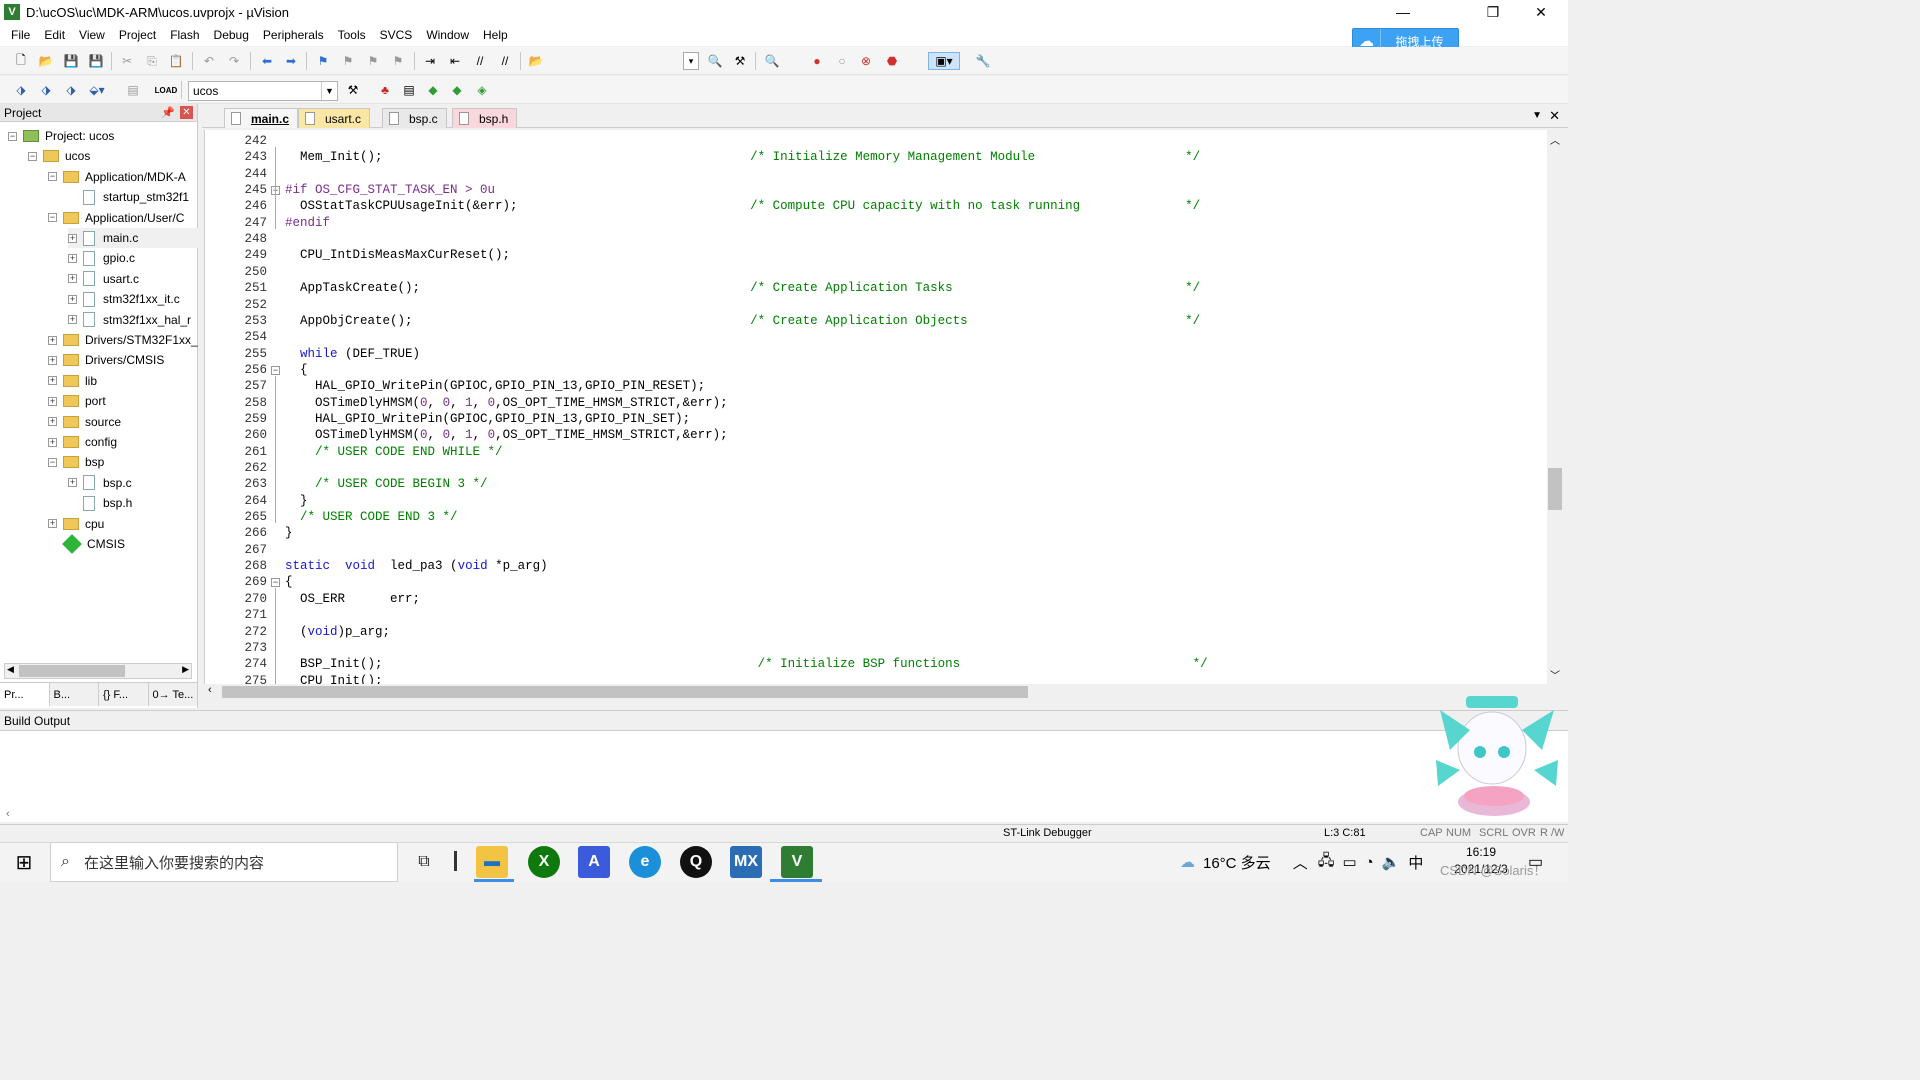 The image size is (1920, 1080). Describe the element at coordinates (1237, 862) in the screenshot. I see `weather-text: 16°C 多云` at that location.